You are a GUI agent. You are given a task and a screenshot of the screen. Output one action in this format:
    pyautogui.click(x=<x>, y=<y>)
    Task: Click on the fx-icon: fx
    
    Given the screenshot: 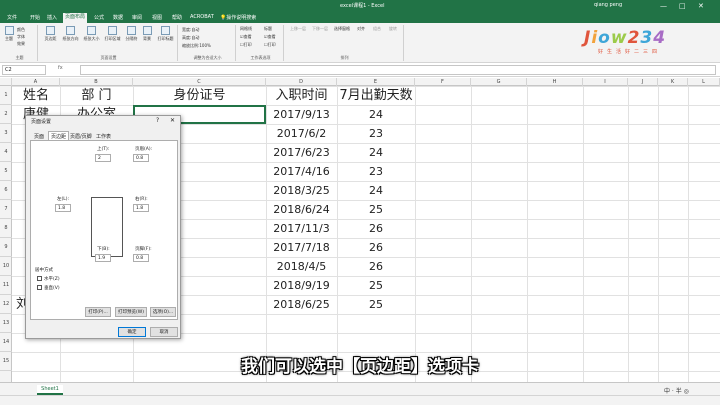 What is the action you would take?
    pyautogui.click(x=60, y=68)
    